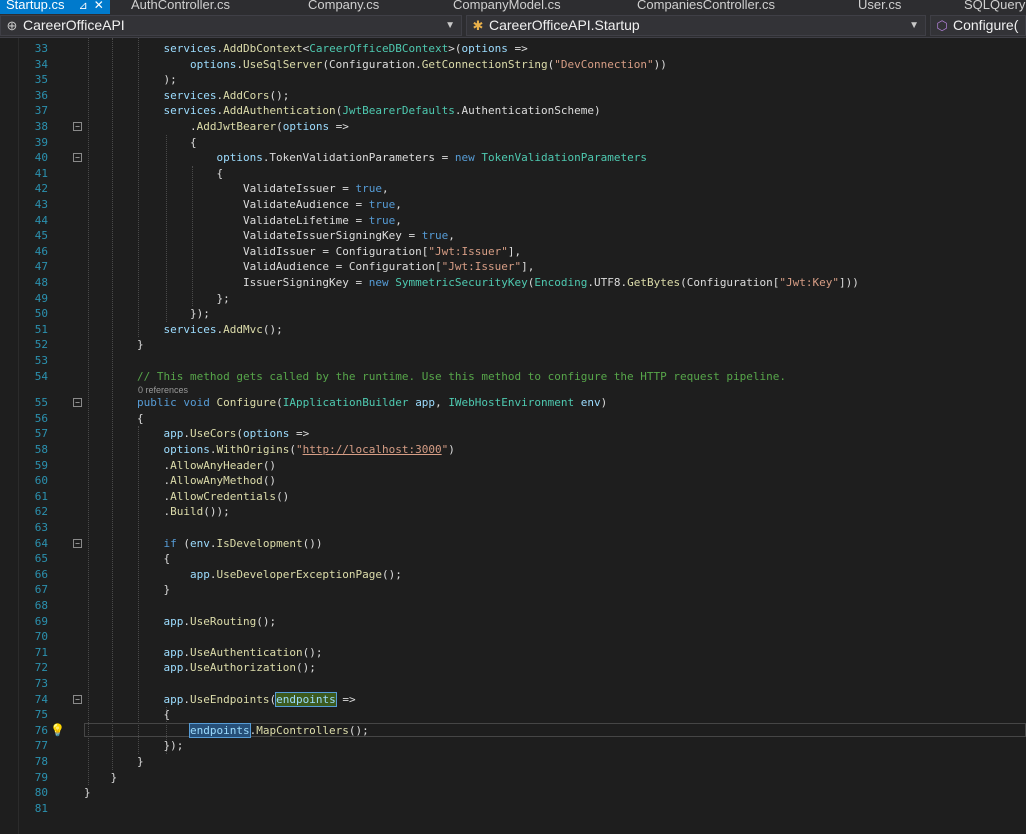 Image resolution: width=1026 pixels, height=834 pixels. Describe the element at coordinates (513, 466) in the screenshot. I see `code-line: 59 .AllowAnyHeader()` at that location.